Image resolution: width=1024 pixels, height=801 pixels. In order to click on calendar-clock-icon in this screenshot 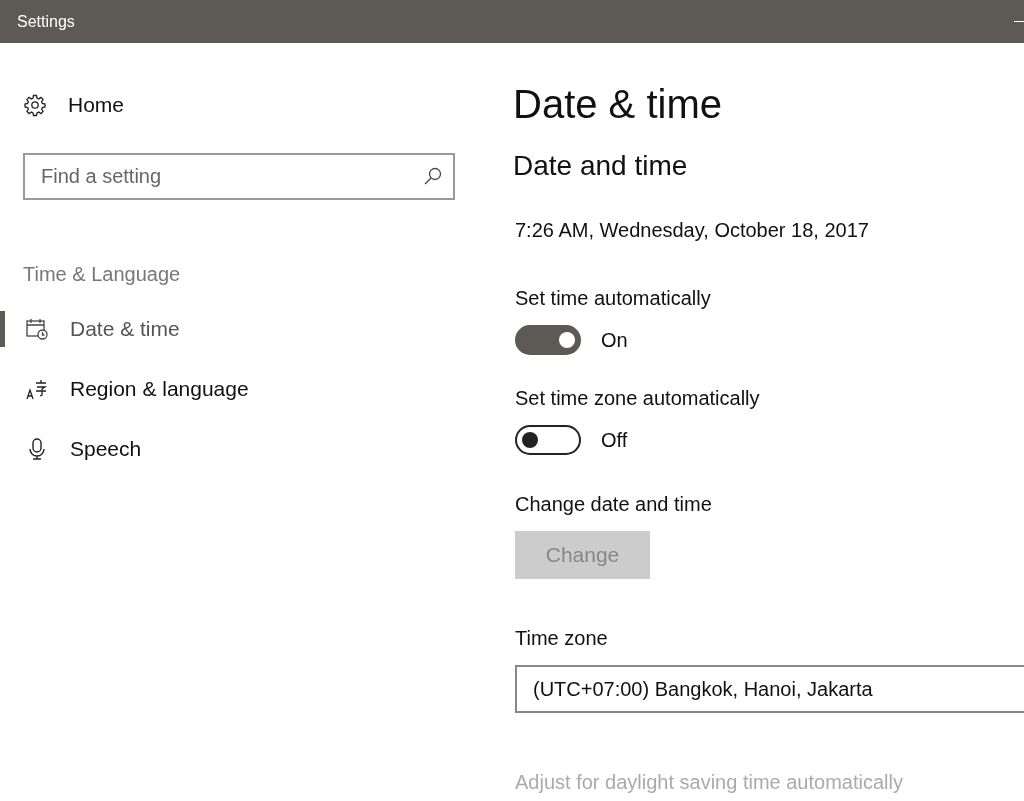, I will do `click(37, 329)`.